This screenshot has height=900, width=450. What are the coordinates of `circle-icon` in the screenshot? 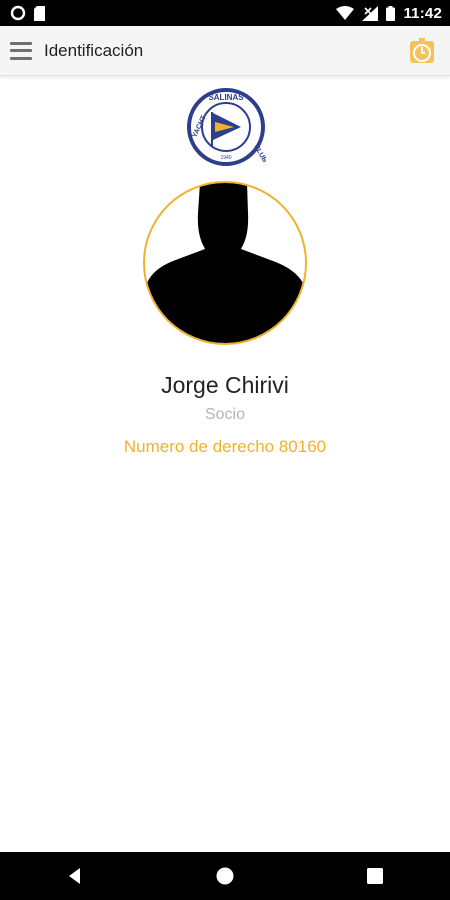 It's located at (18, 13).